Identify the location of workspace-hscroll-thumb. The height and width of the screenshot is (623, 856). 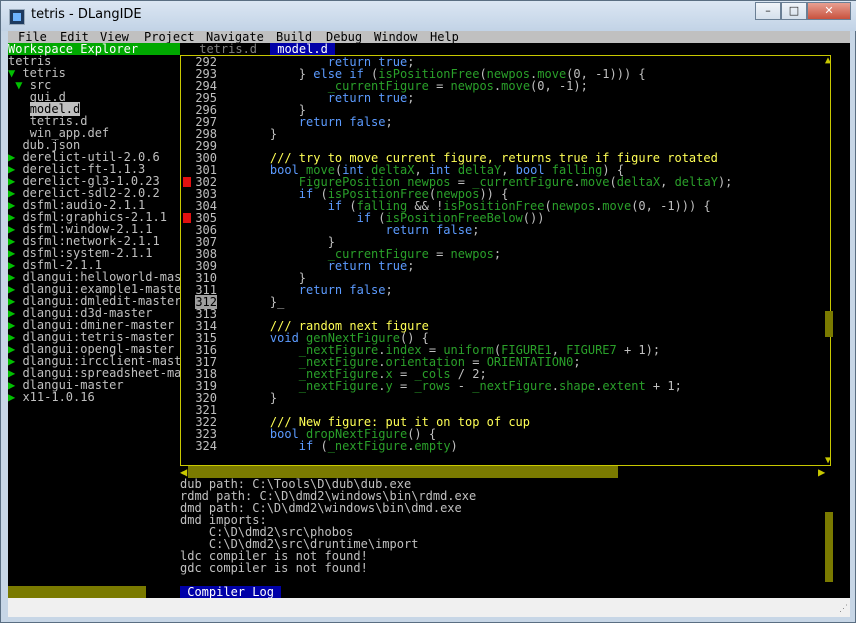
(77, 592).